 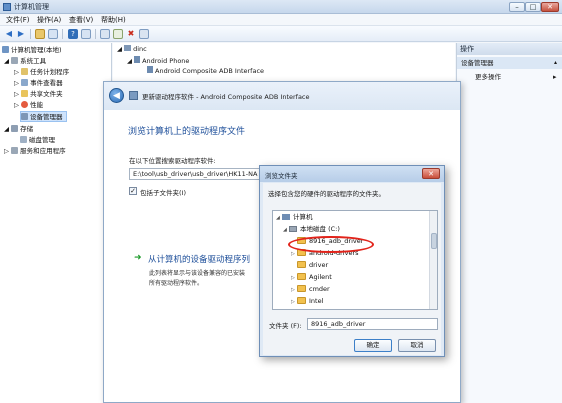 I want to click on folder-up-icon, so click(x=40, y=34).